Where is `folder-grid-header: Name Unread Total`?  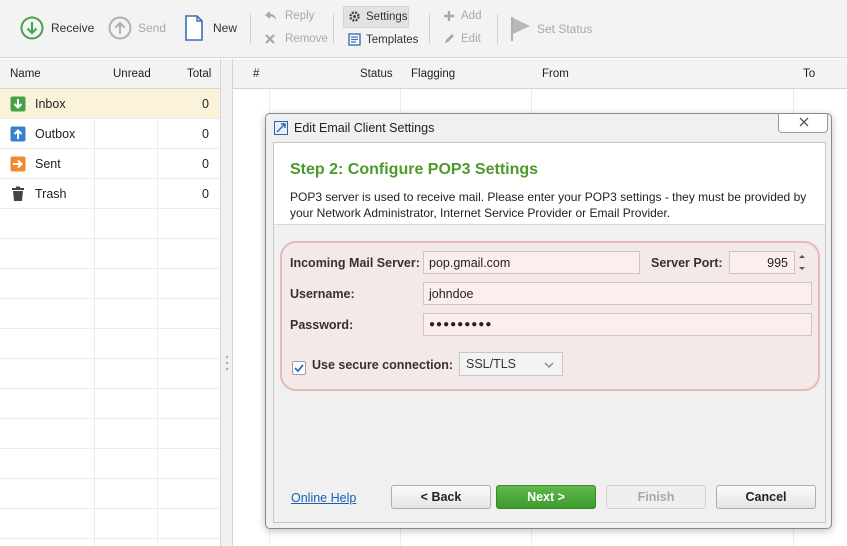 folder-grid-header: Name Unread Total is located at coordinates (110, 74).